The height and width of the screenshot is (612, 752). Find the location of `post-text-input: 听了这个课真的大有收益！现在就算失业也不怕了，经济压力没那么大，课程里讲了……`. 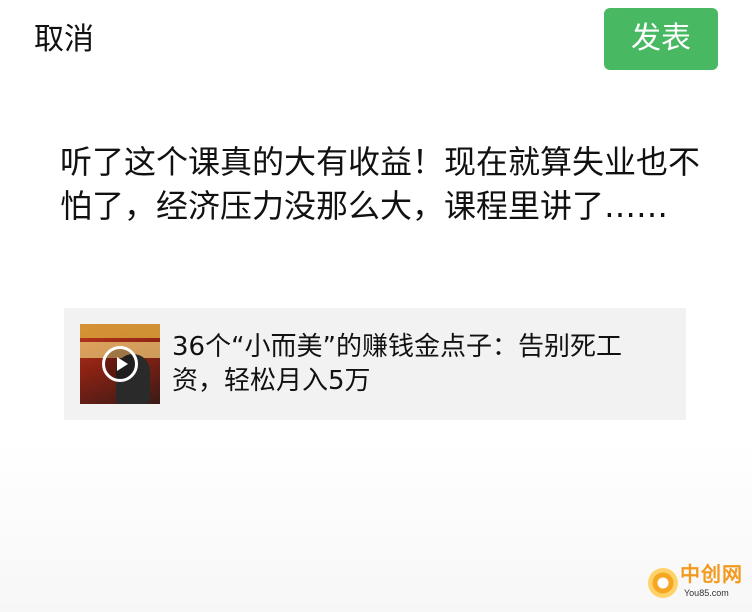

post-text-input: 听了这个课真的大有收益！现在就算失业也不怕了，经济压力没那么大，课程里讲了…… is located at coordinates (380, 184).